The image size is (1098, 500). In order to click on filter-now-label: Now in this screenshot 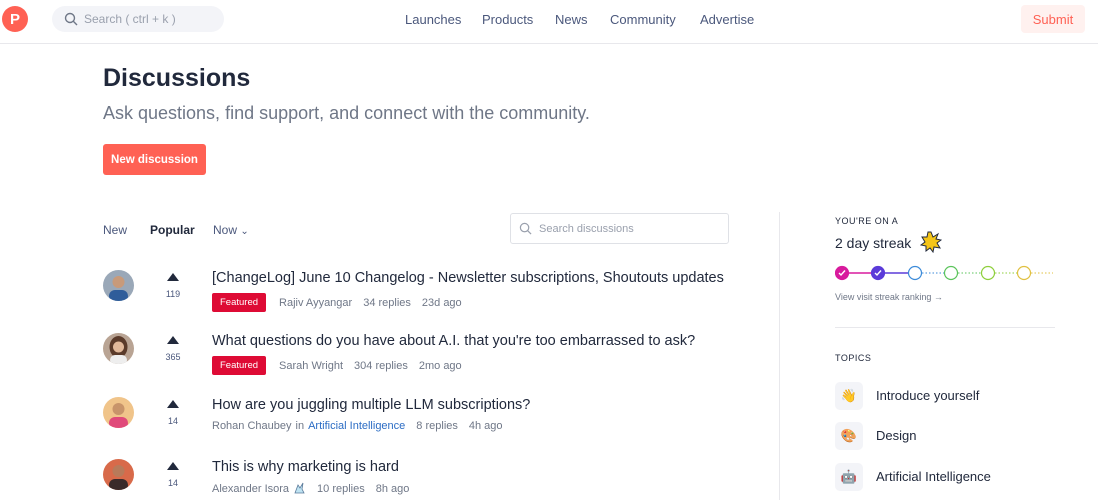, I will do `click(225, 230)`.